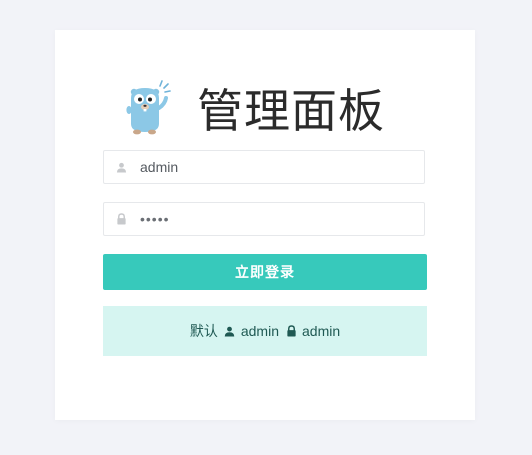 The image size is (532, 455). I want to click on default-credentials-hint: 默认 admin admin, so click(265, 331).